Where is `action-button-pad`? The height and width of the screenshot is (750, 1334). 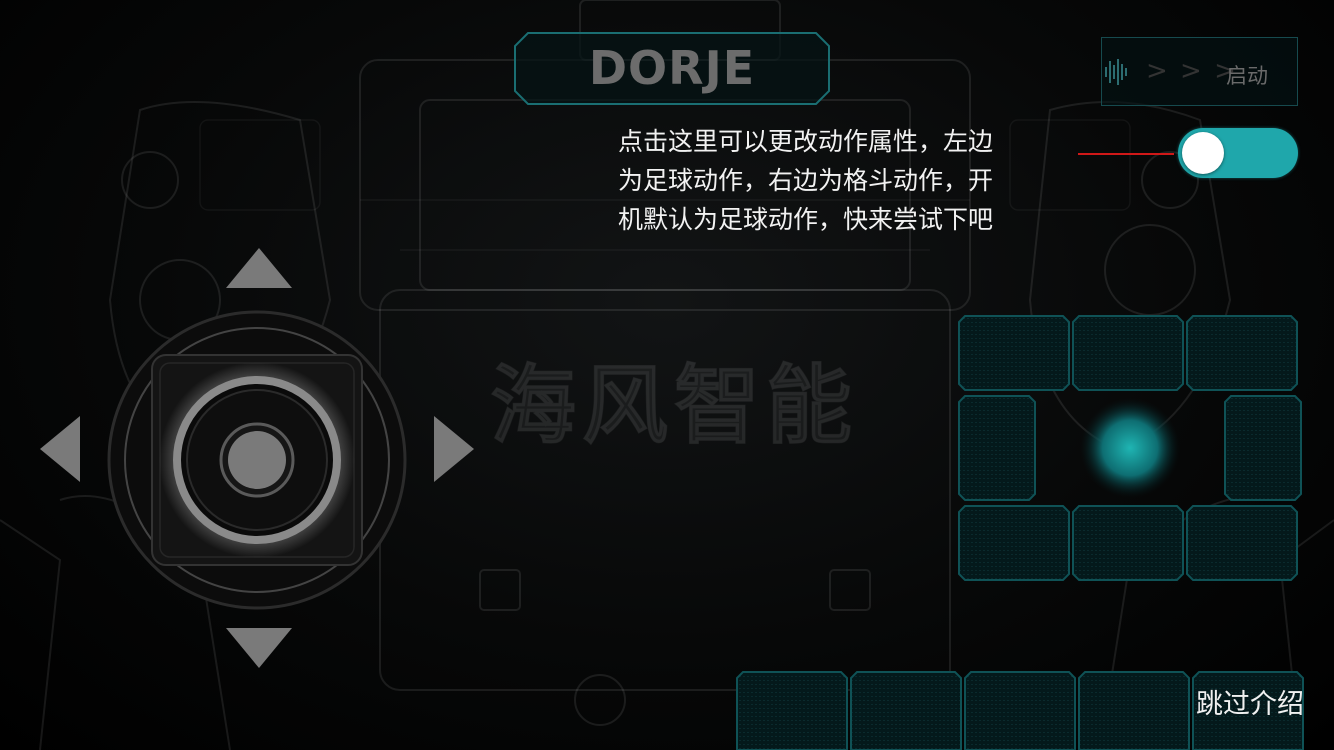 action-button-pad is located at coordinates (1130, 448).